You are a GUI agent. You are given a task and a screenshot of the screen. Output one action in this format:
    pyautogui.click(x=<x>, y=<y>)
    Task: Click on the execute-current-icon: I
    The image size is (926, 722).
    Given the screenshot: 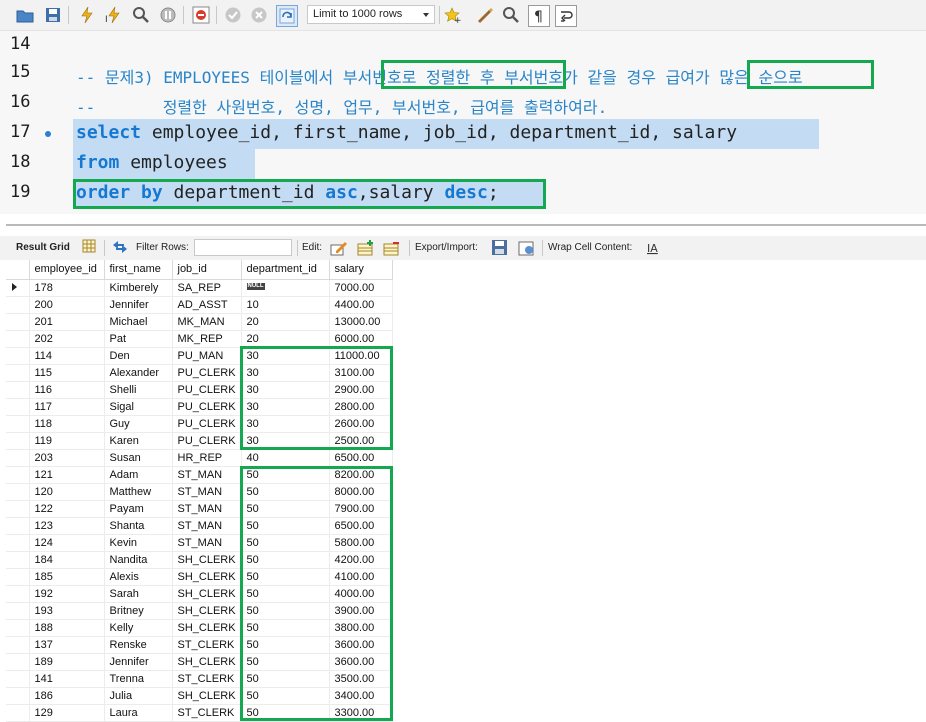 What is the action you would take?
    pyautogui.click(x=114, y=15)
    